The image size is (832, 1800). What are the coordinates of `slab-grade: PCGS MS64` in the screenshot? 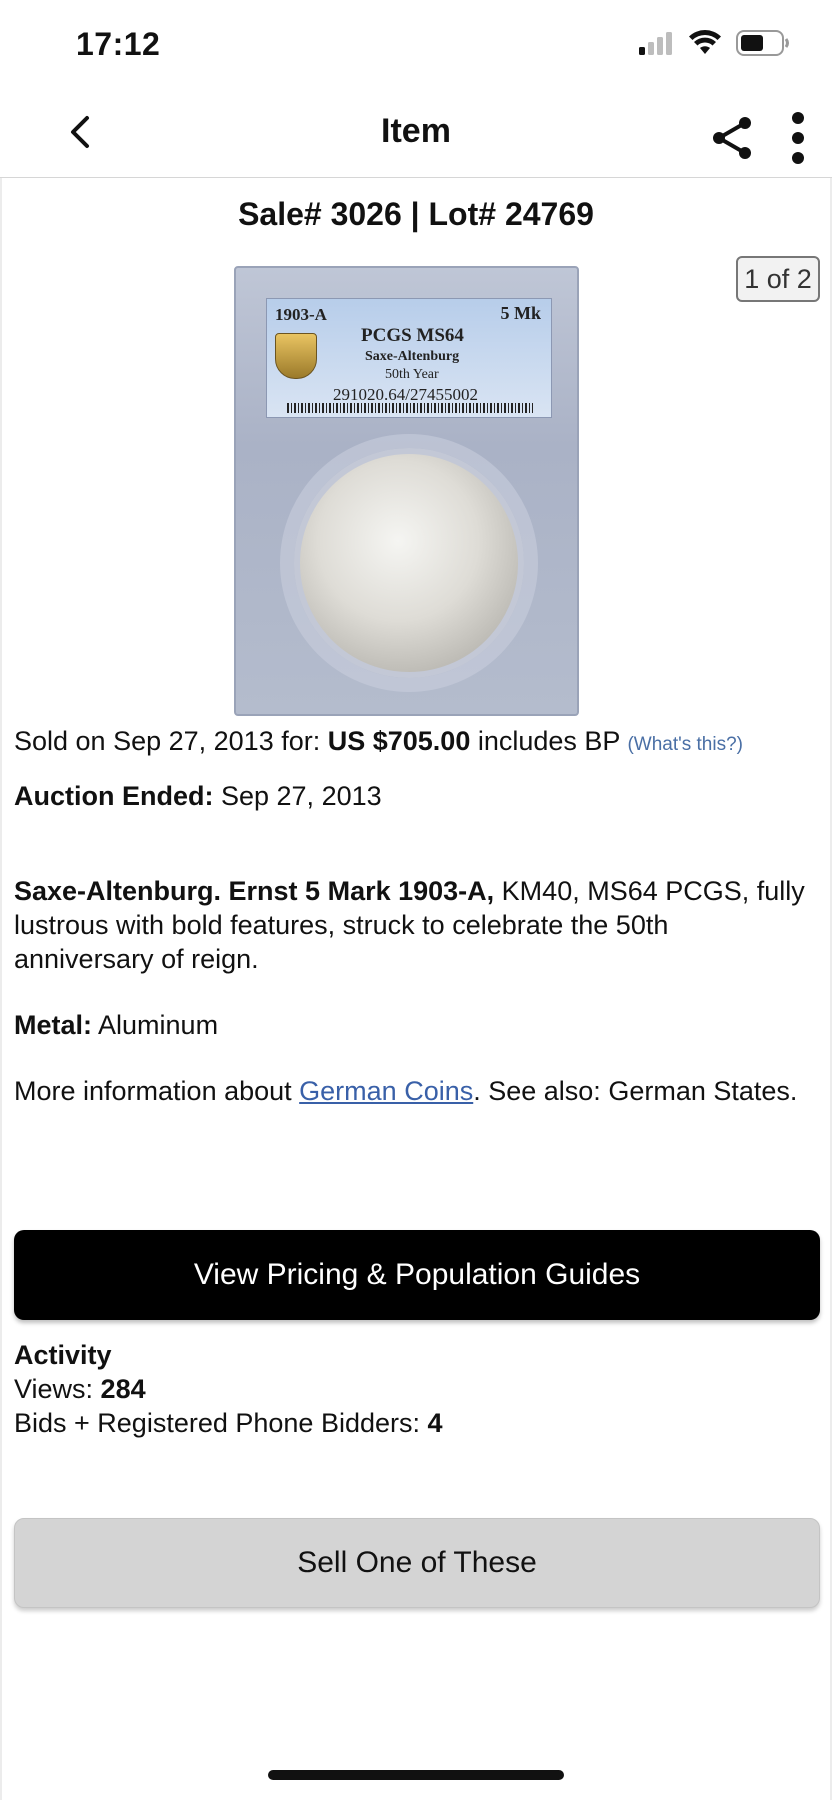 It's located at (412, 335).